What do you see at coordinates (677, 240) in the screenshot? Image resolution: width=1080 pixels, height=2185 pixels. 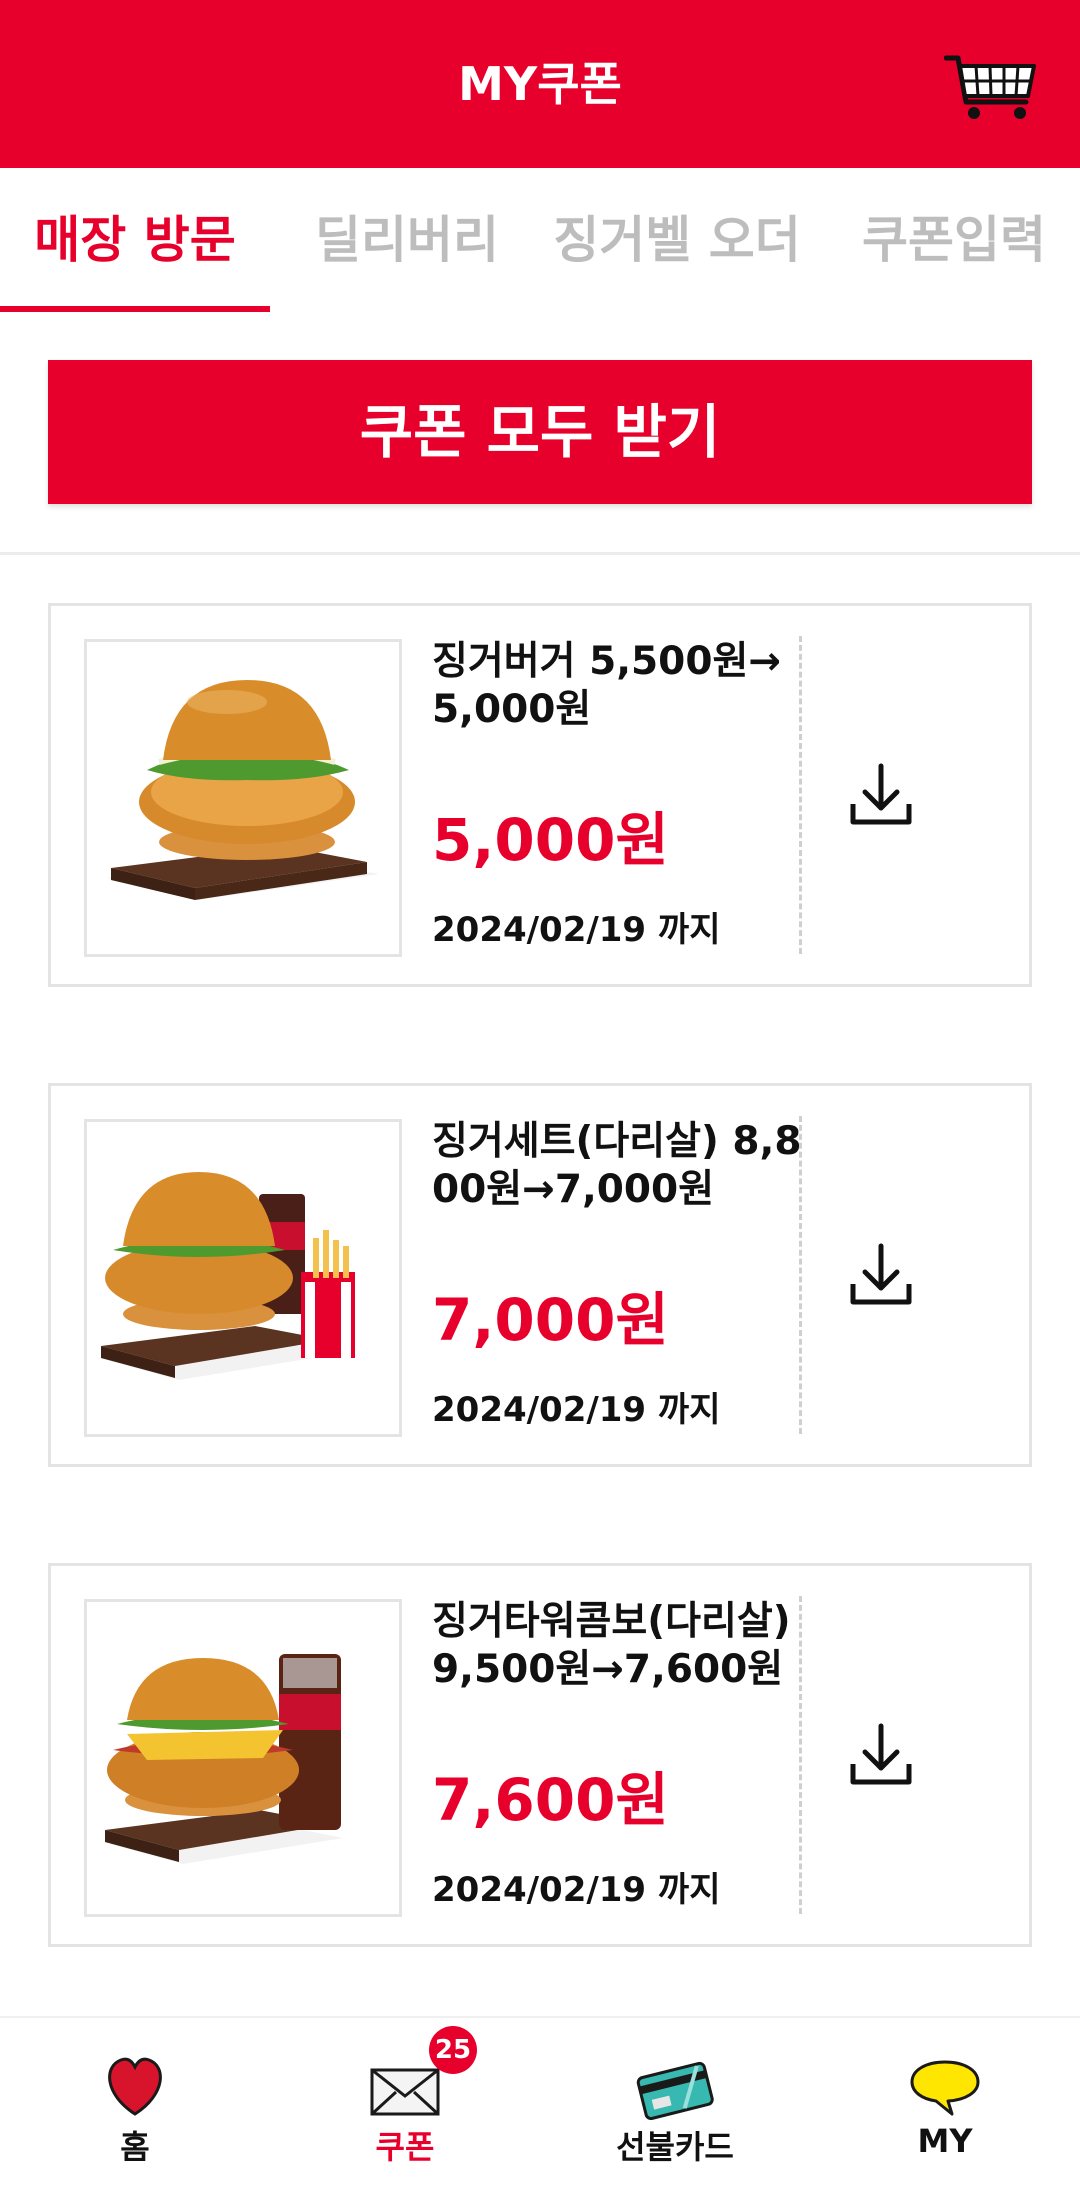 I see `tab-zingerbell-order: 징거벨 오더` at bounding box center [677, 240].